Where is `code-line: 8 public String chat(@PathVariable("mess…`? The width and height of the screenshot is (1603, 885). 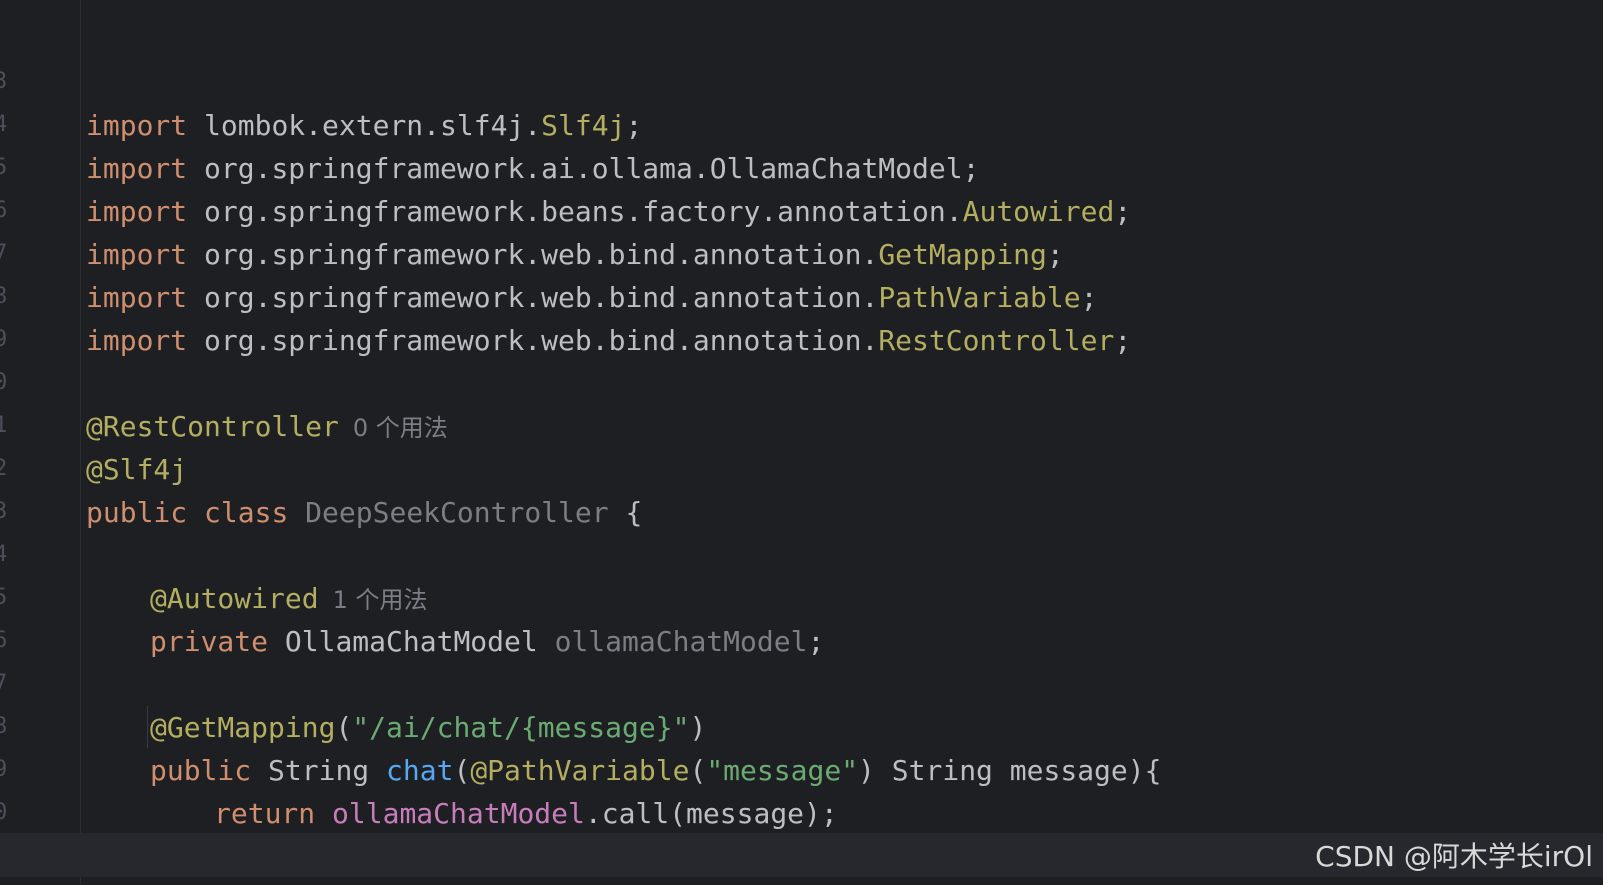
code-line: 8 public String chat(@PathVariable("mess… is located at coordinates (801, 724).